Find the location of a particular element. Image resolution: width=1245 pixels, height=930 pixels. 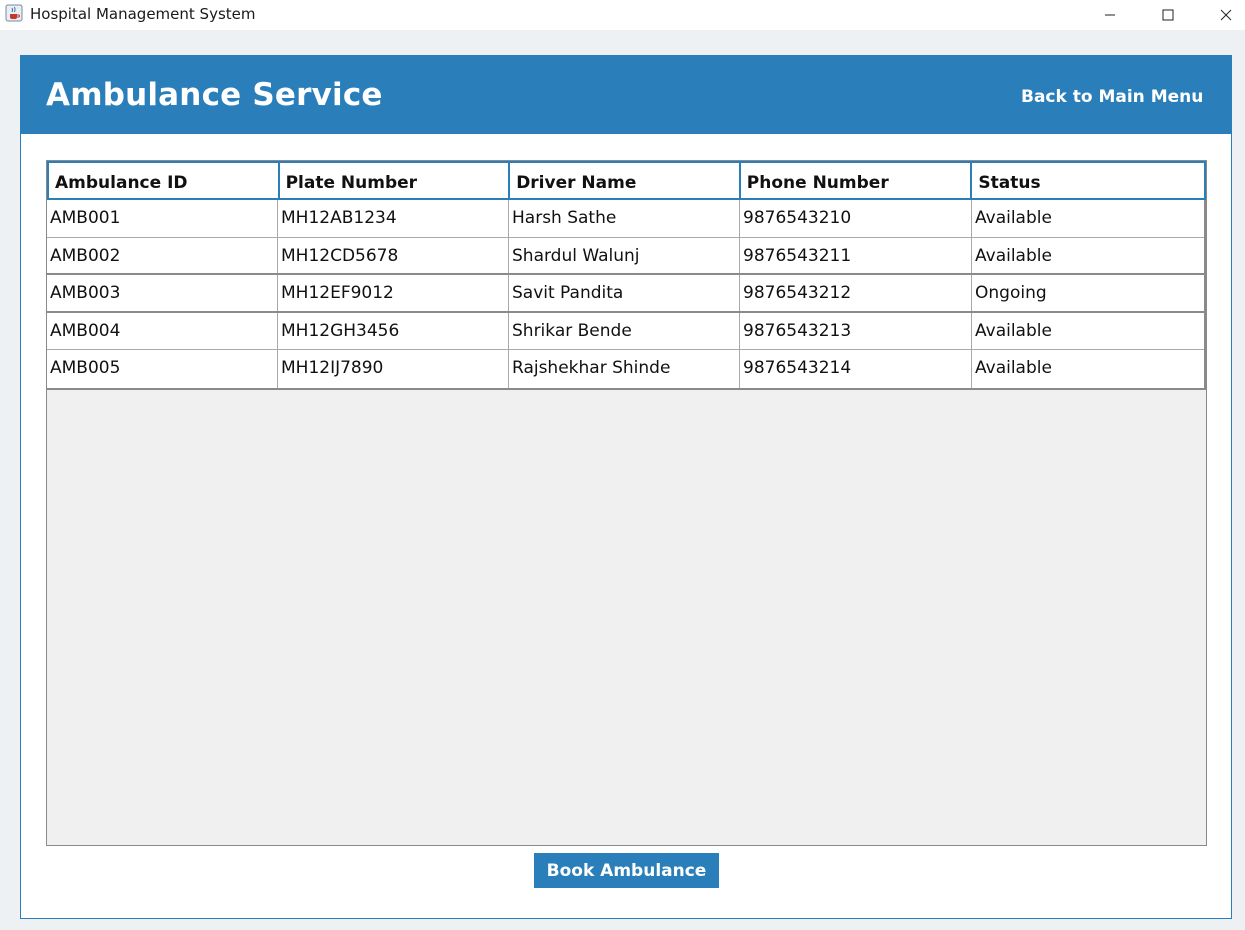

cell-ambulance-id: AMB005 is located at coordinates (162, 369).